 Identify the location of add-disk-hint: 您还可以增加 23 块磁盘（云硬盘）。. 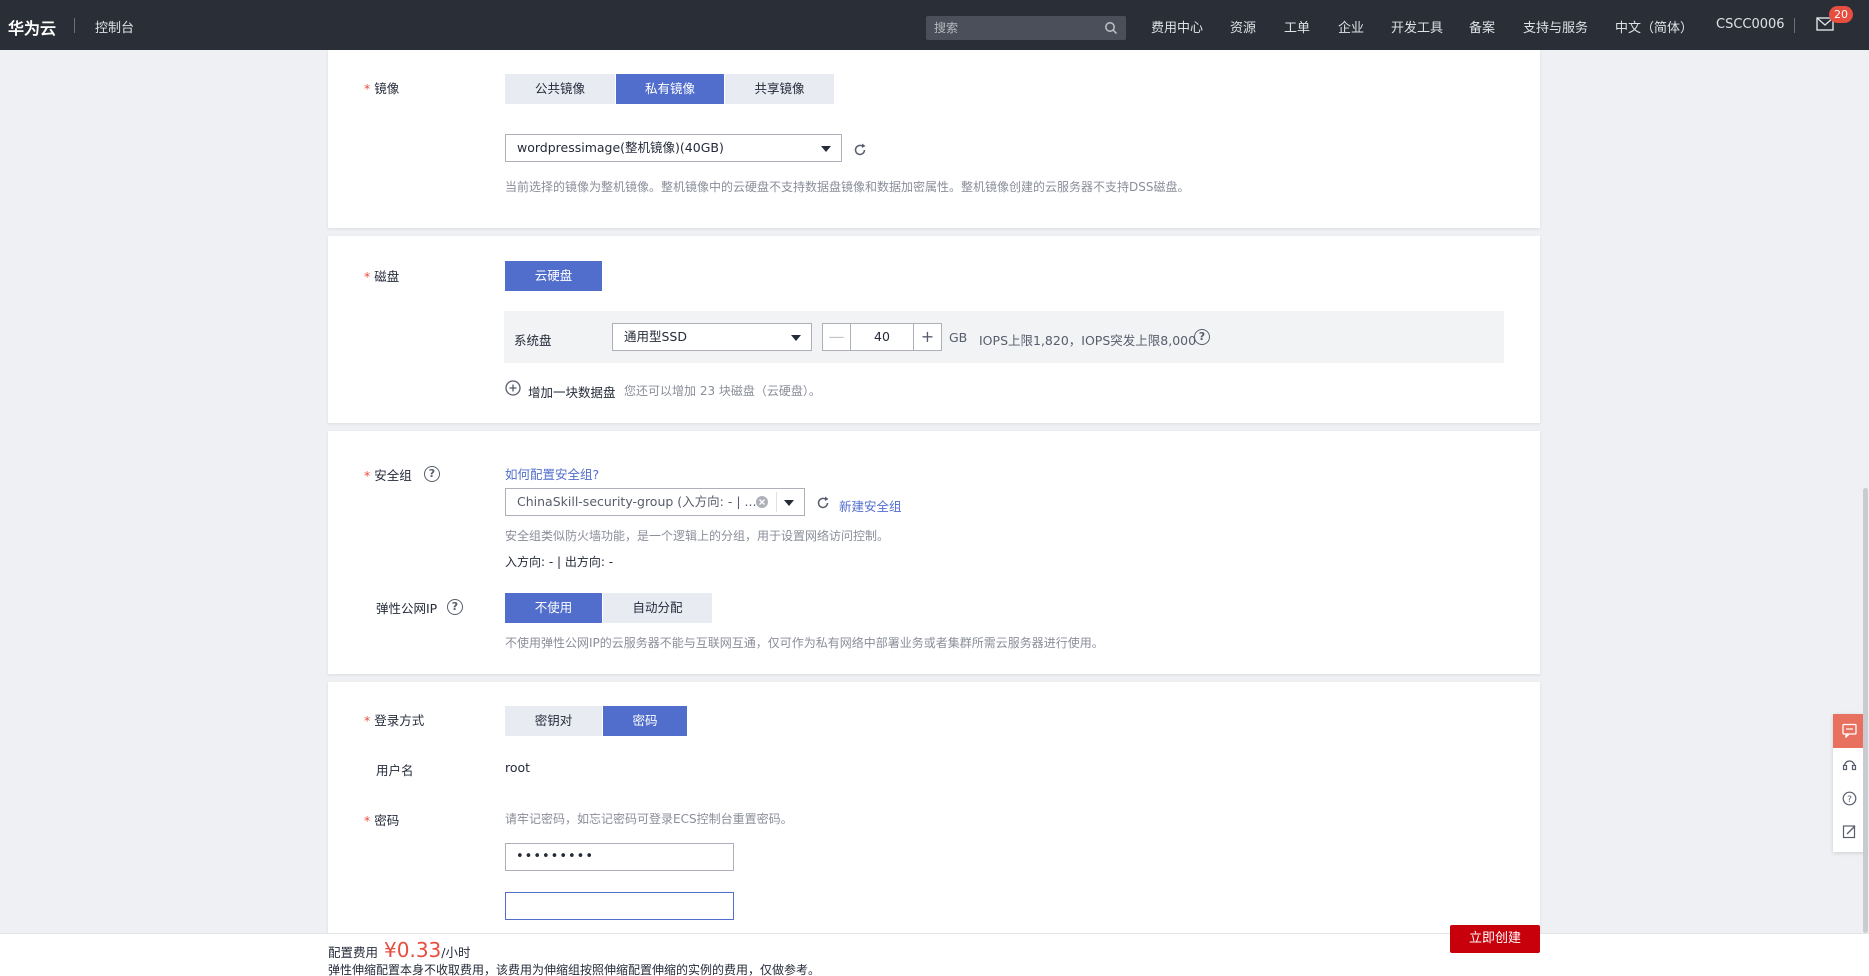
(722, 391).